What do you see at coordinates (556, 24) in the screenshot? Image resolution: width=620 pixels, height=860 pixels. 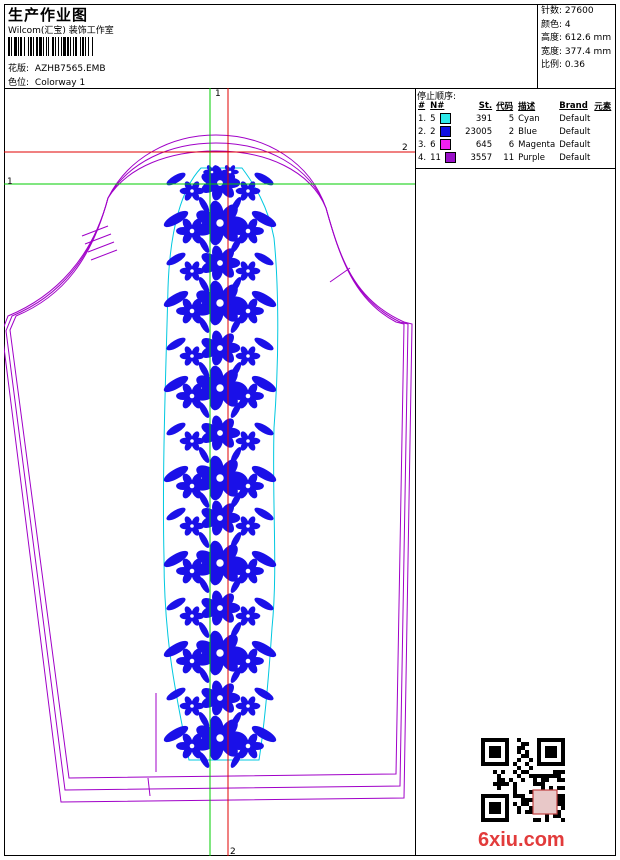 I see `stat-colors: 颜色: 4` at bounding box center [556, 24].